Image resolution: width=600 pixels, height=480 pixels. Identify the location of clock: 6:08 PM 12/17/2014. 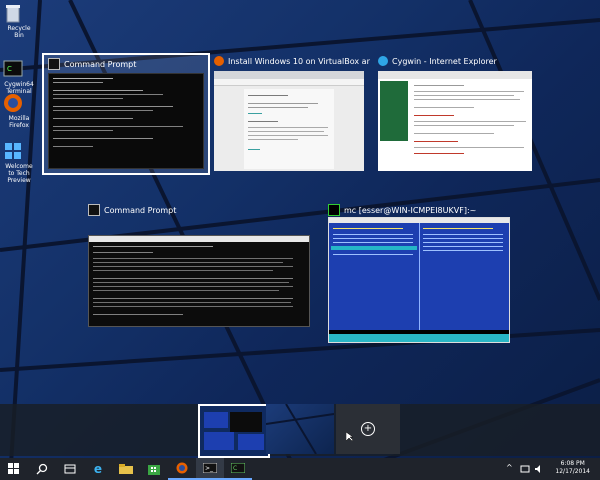
(572, 468).